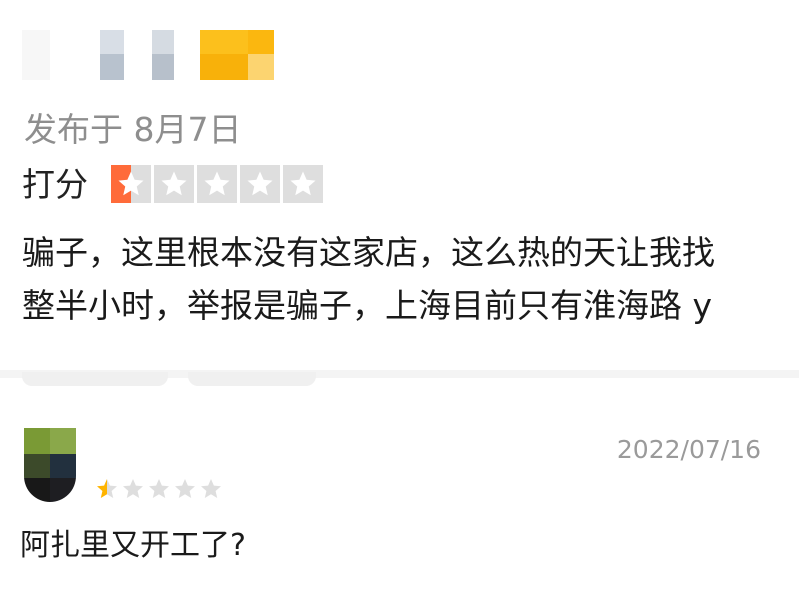  What do you see at coordinates (688, 449) in the screenshot?
I see `review-date: 2022/07/16` at bounding box center [688, 449].